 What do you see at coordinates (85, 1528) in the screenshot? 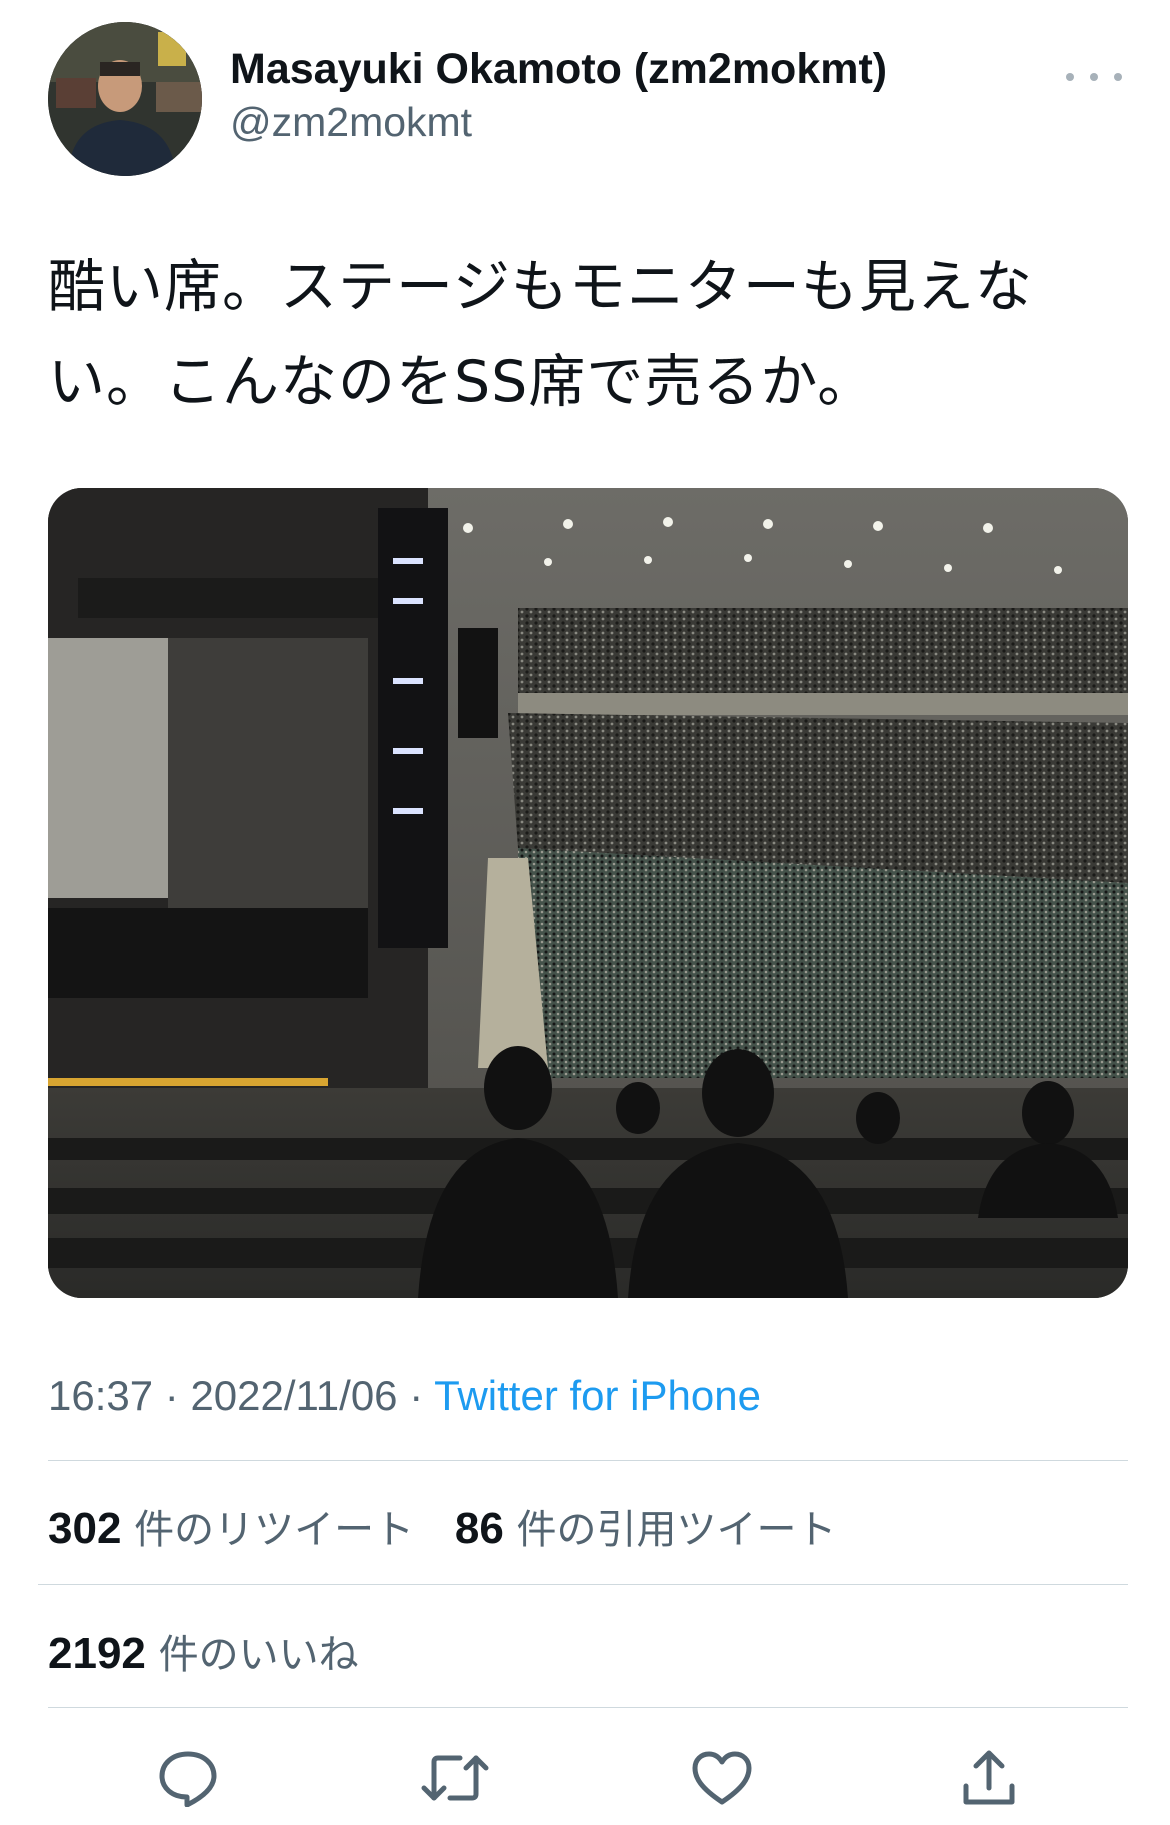
I see `retweet-count: 302` at bounding box center [85, 1528].